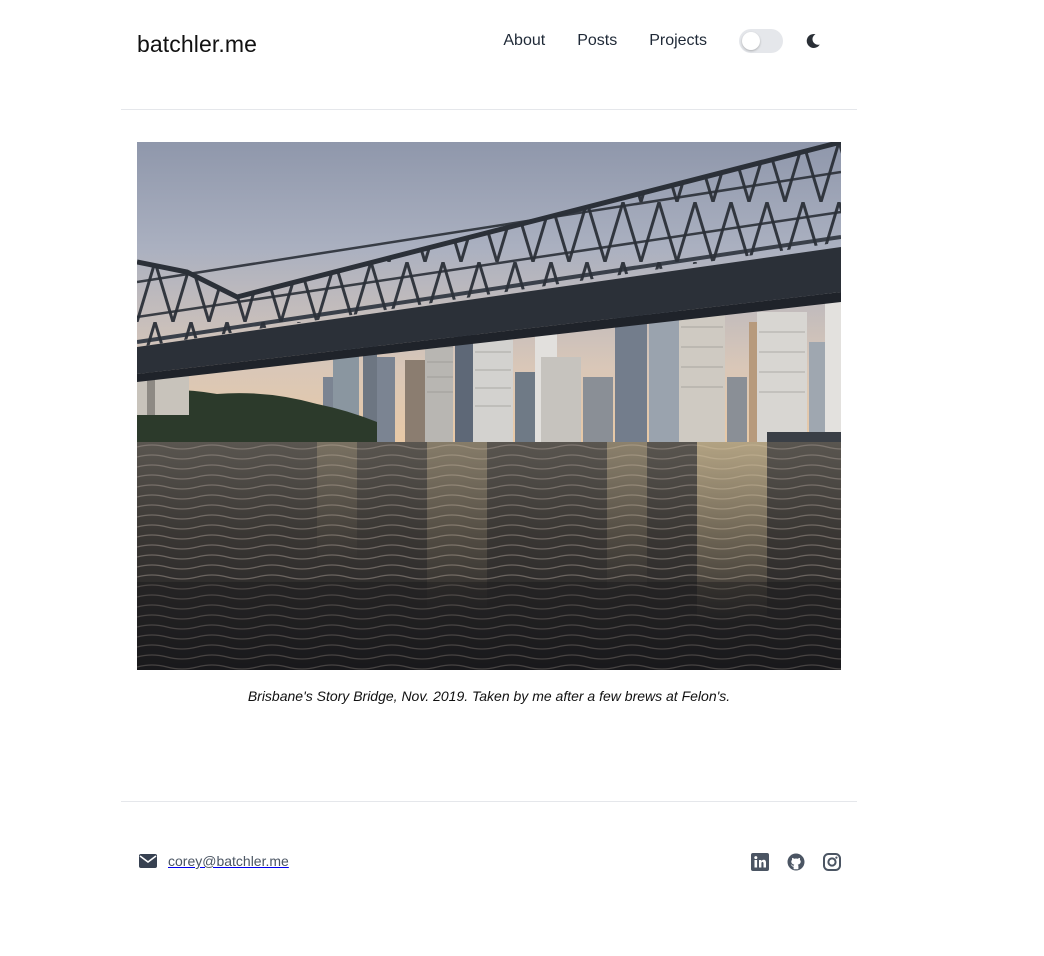  Describe the element at coordinates (228, 861) in the screenshot. I see `email-text: corey@batchler.me` at that location.